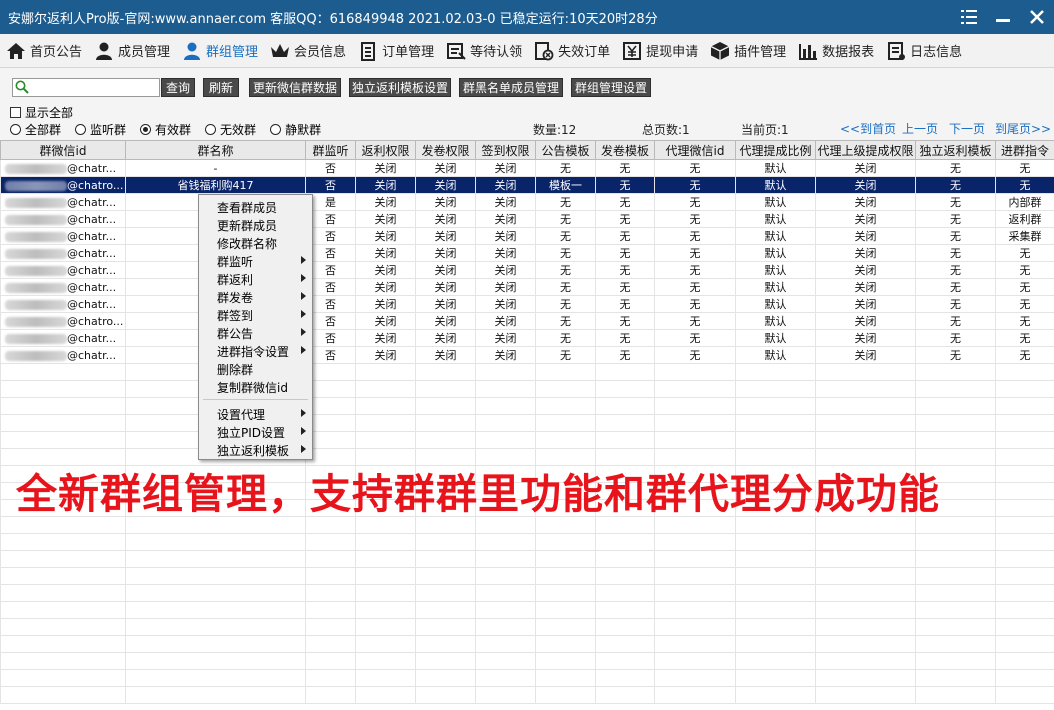 The width and height of the screenshot is (1054, 710). Describe the element at coordinates (178, 87) in the screenshot. I see `query-button: 查询` at that location.